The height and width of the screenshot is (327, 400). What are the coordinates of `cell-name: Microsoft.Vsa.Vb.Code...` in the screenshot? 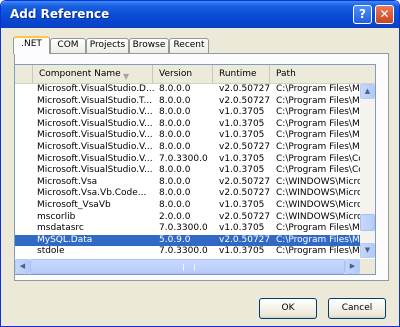 It's located at (92, 193).